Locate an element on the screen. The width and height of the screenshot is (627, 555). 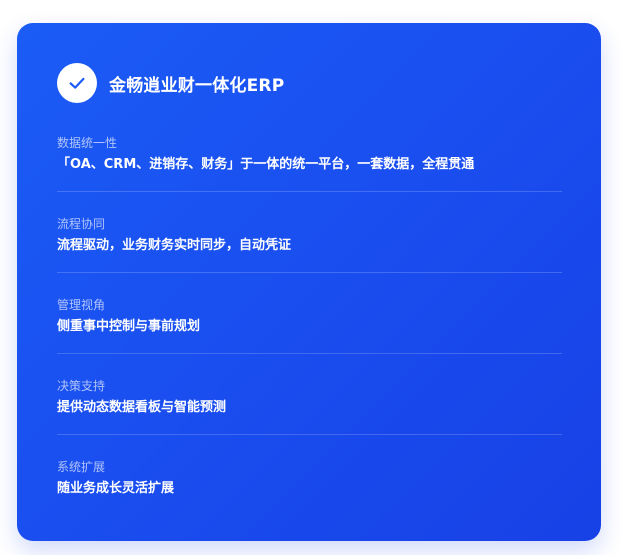
feature-description: 提供动态数据看板与智能预测 is located at coordinates (142, 407).